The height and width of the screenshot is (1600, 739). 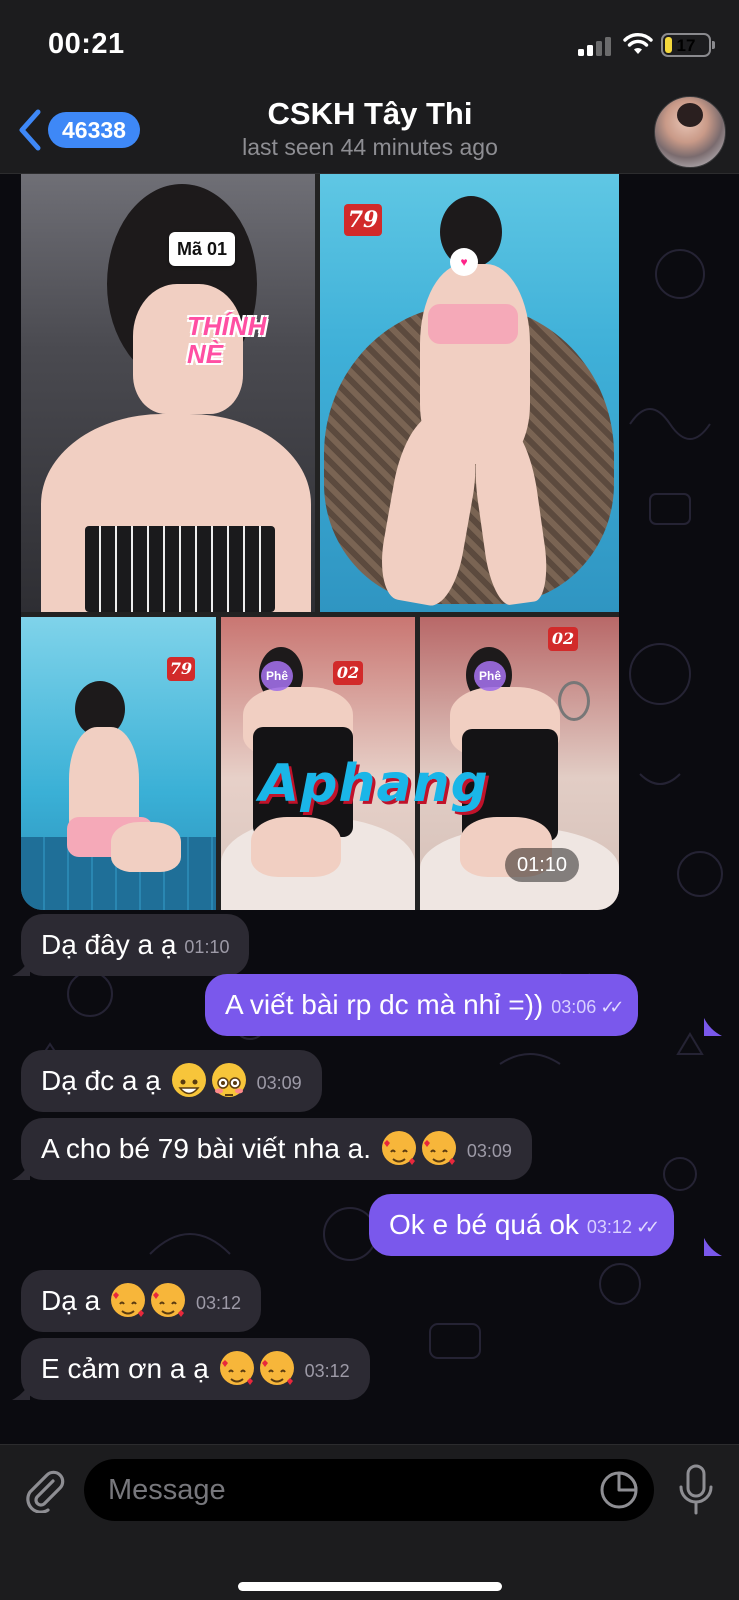 What do you see at coordinates (86, 44) in the screenshot?
I see `status-time: 00:21` at bounding box center [86, 44].